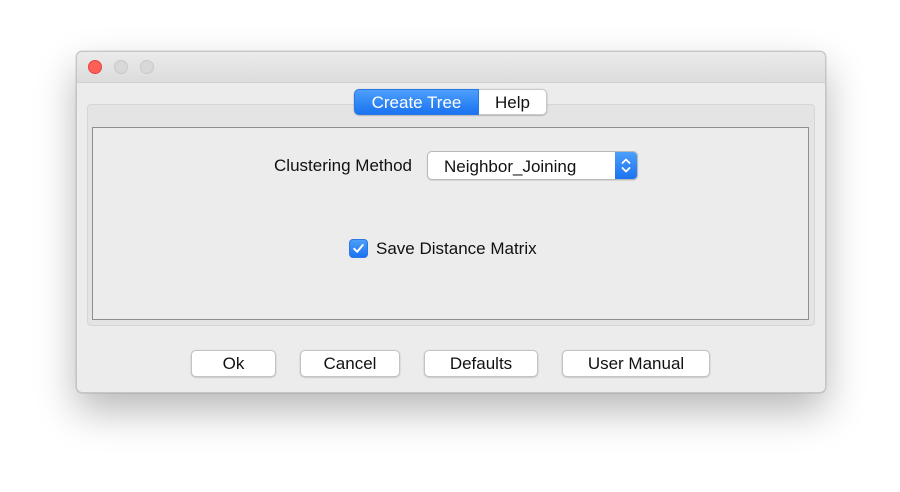  What do you see at coordinates (95, 67) in the screenshot?
I see `close-window-button` at bounding box center [95, 67].